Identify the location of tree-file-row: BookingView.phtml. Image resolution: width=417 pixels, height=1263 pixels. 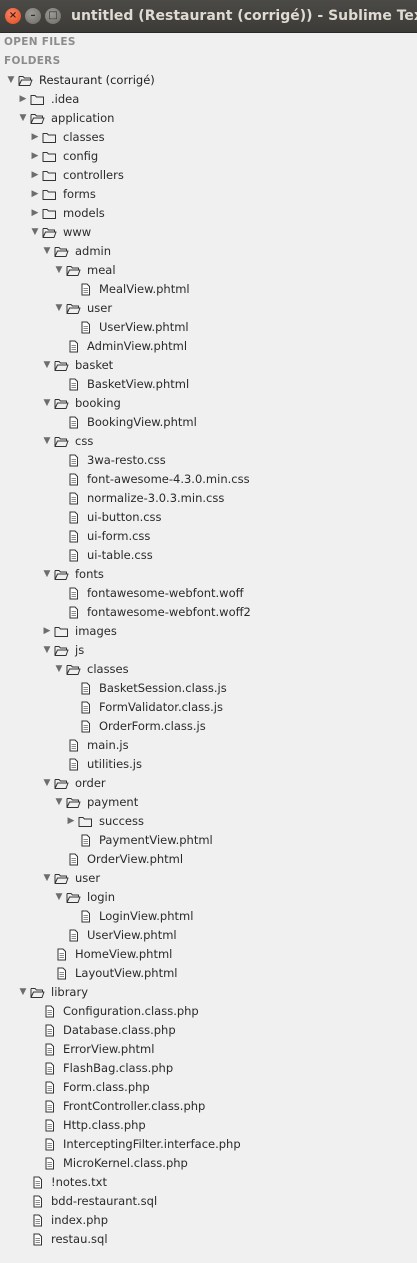
(208, 422).